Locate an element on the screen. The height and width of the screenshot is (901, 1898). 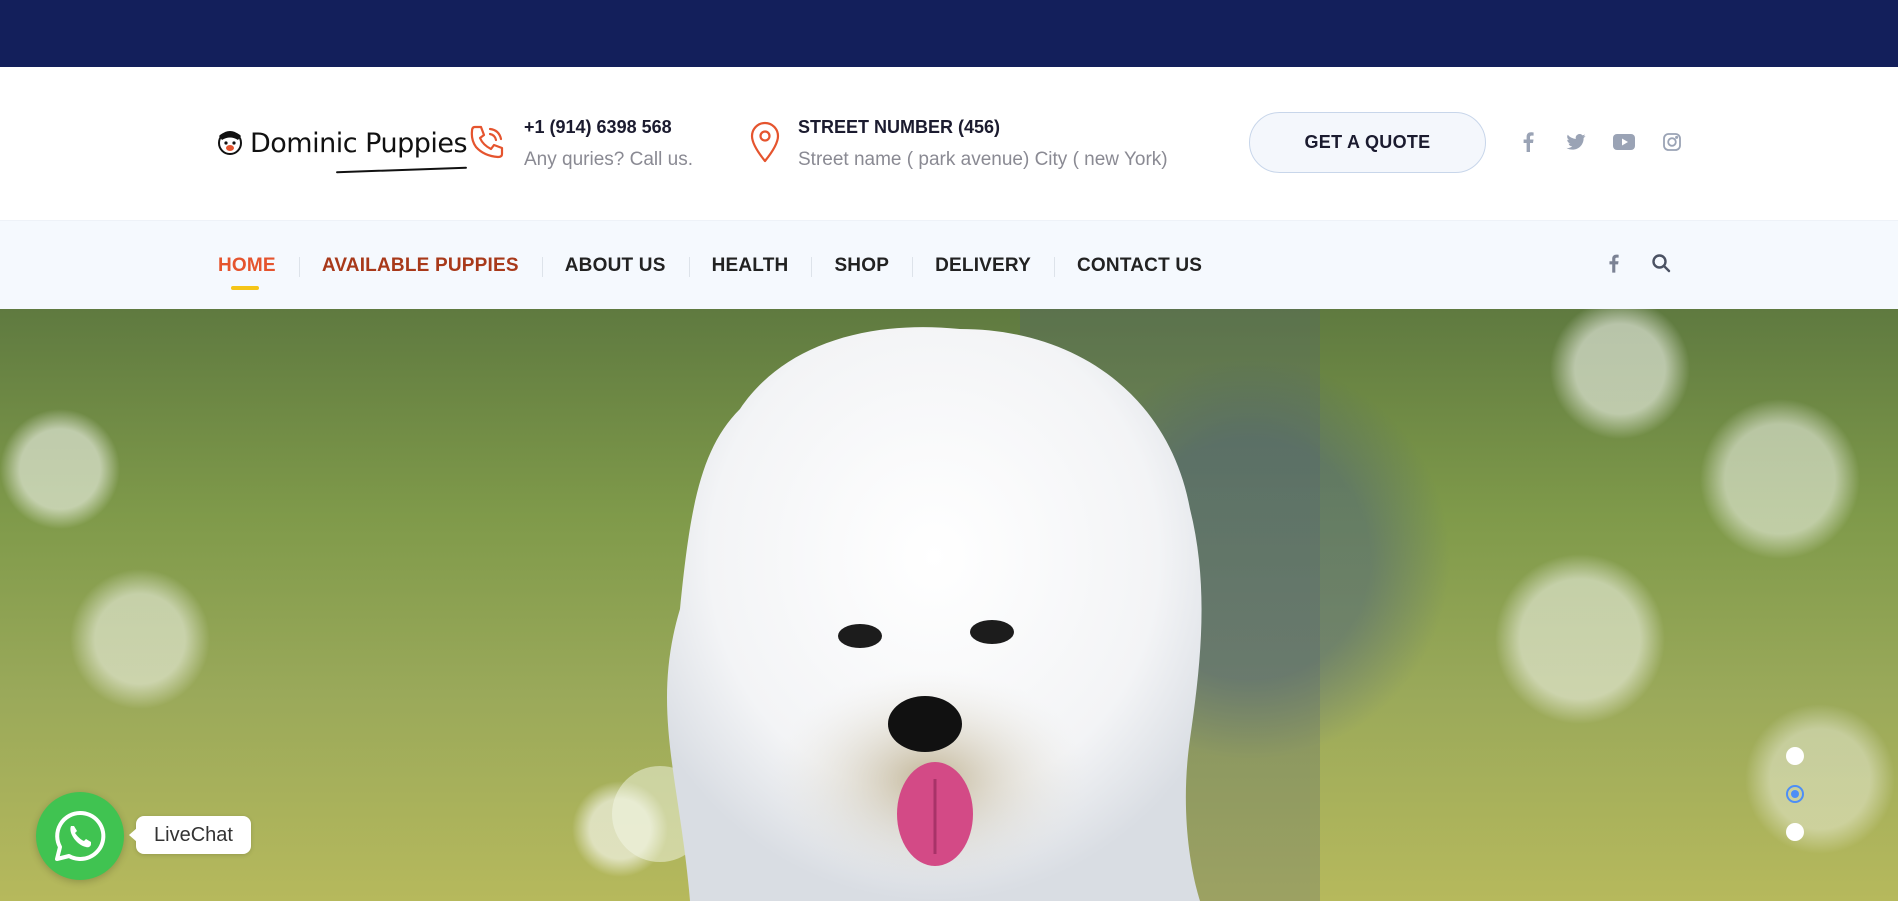
nav-item-delivery: DELIVERY is located at coordinates (983, 266).